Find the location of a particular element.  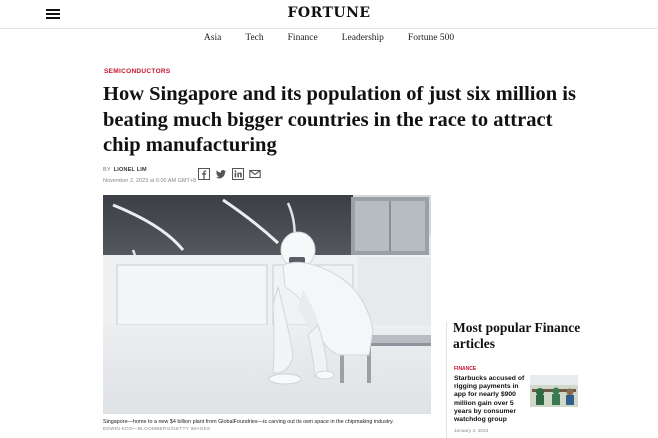

article-category: SEMICONDUCTORS is located at coordinates (137, 71).